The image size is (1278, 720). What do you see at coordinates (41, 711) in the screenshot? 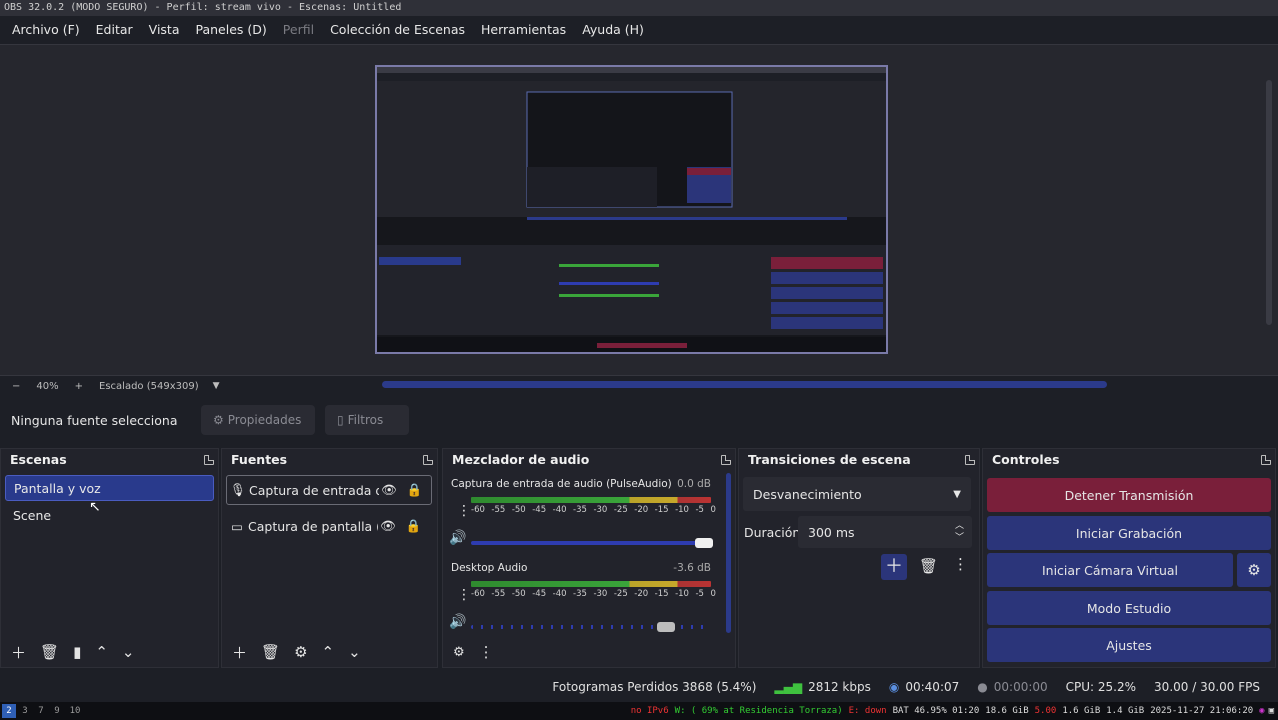
I see `workspace-button: 7` at bounding box center [41, 711].